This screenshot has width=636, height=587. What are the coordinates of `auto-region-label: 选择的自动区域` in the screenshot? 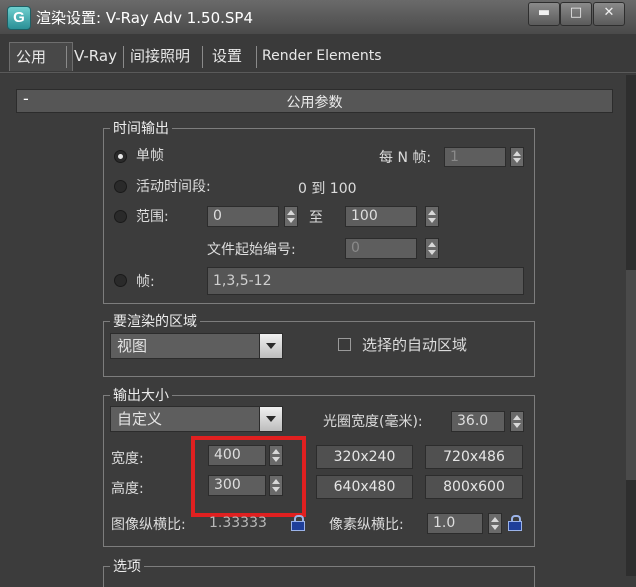 It's located at (415, 345).